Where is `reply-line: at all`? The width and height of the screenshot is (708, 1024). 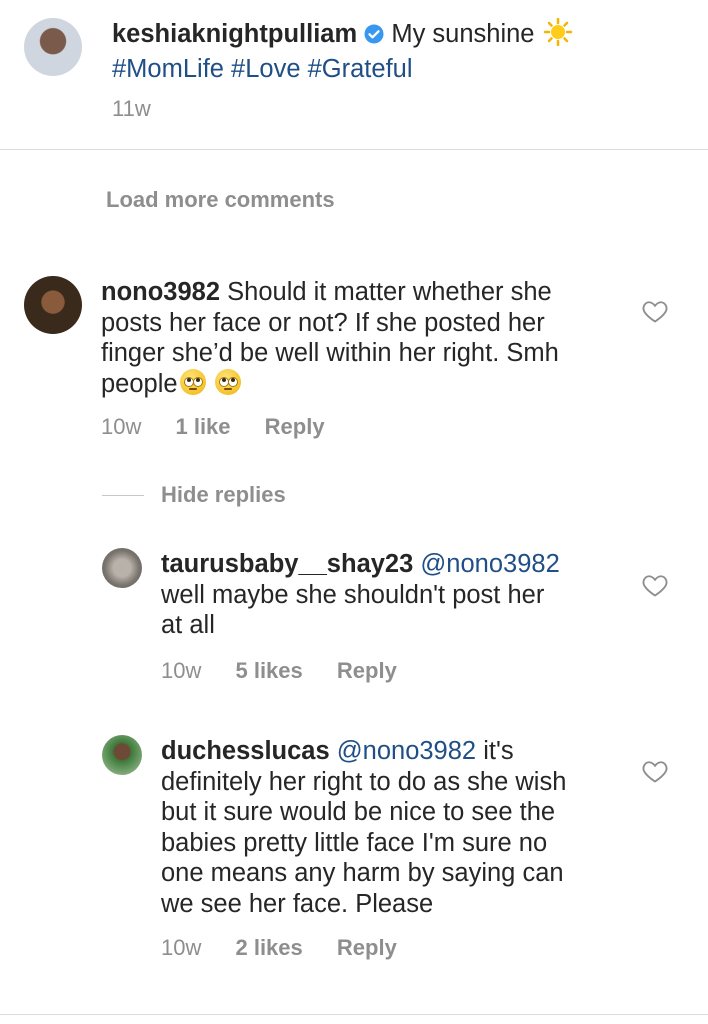
reply-line: at all is located at coordinates (188, 625).